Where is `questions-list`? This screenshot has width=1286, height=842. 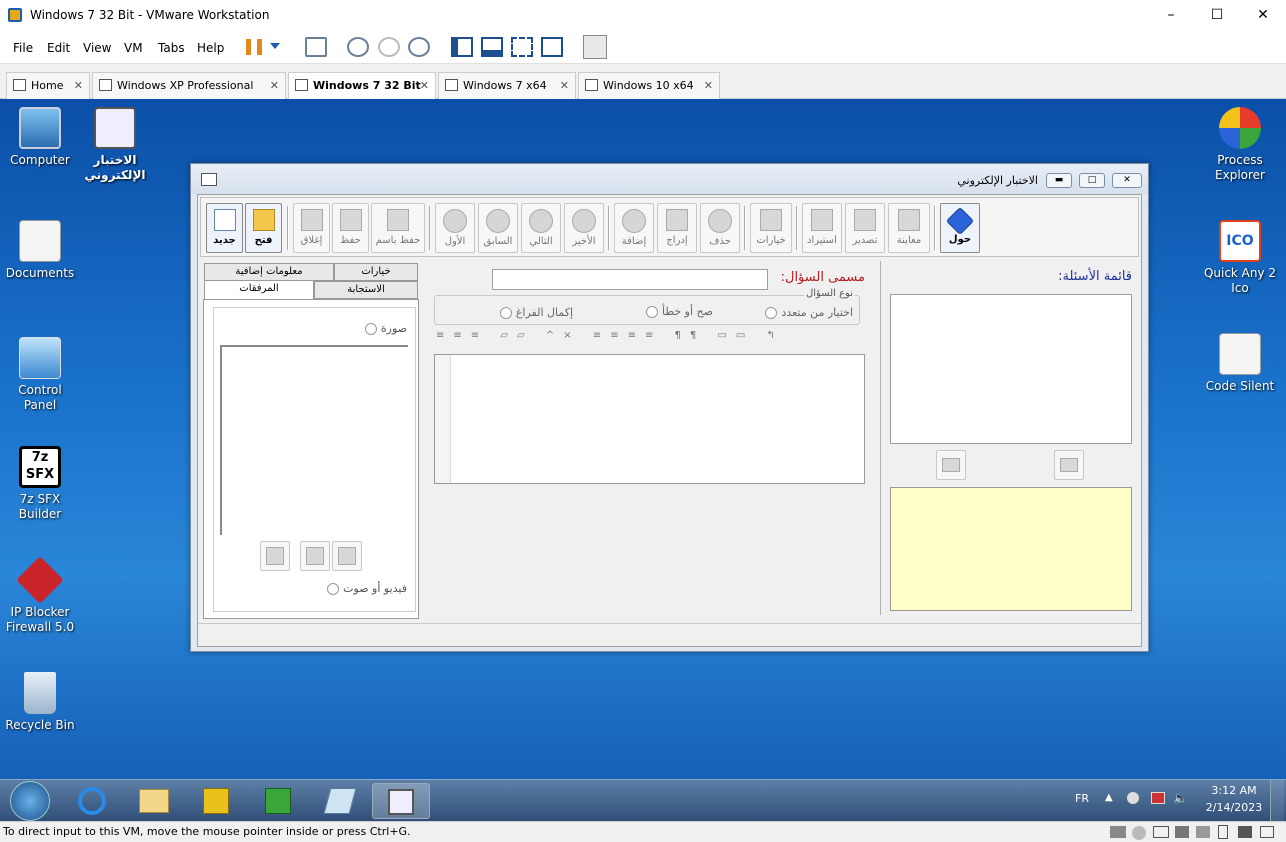
questions-list is located at coordinates (1011, 369).